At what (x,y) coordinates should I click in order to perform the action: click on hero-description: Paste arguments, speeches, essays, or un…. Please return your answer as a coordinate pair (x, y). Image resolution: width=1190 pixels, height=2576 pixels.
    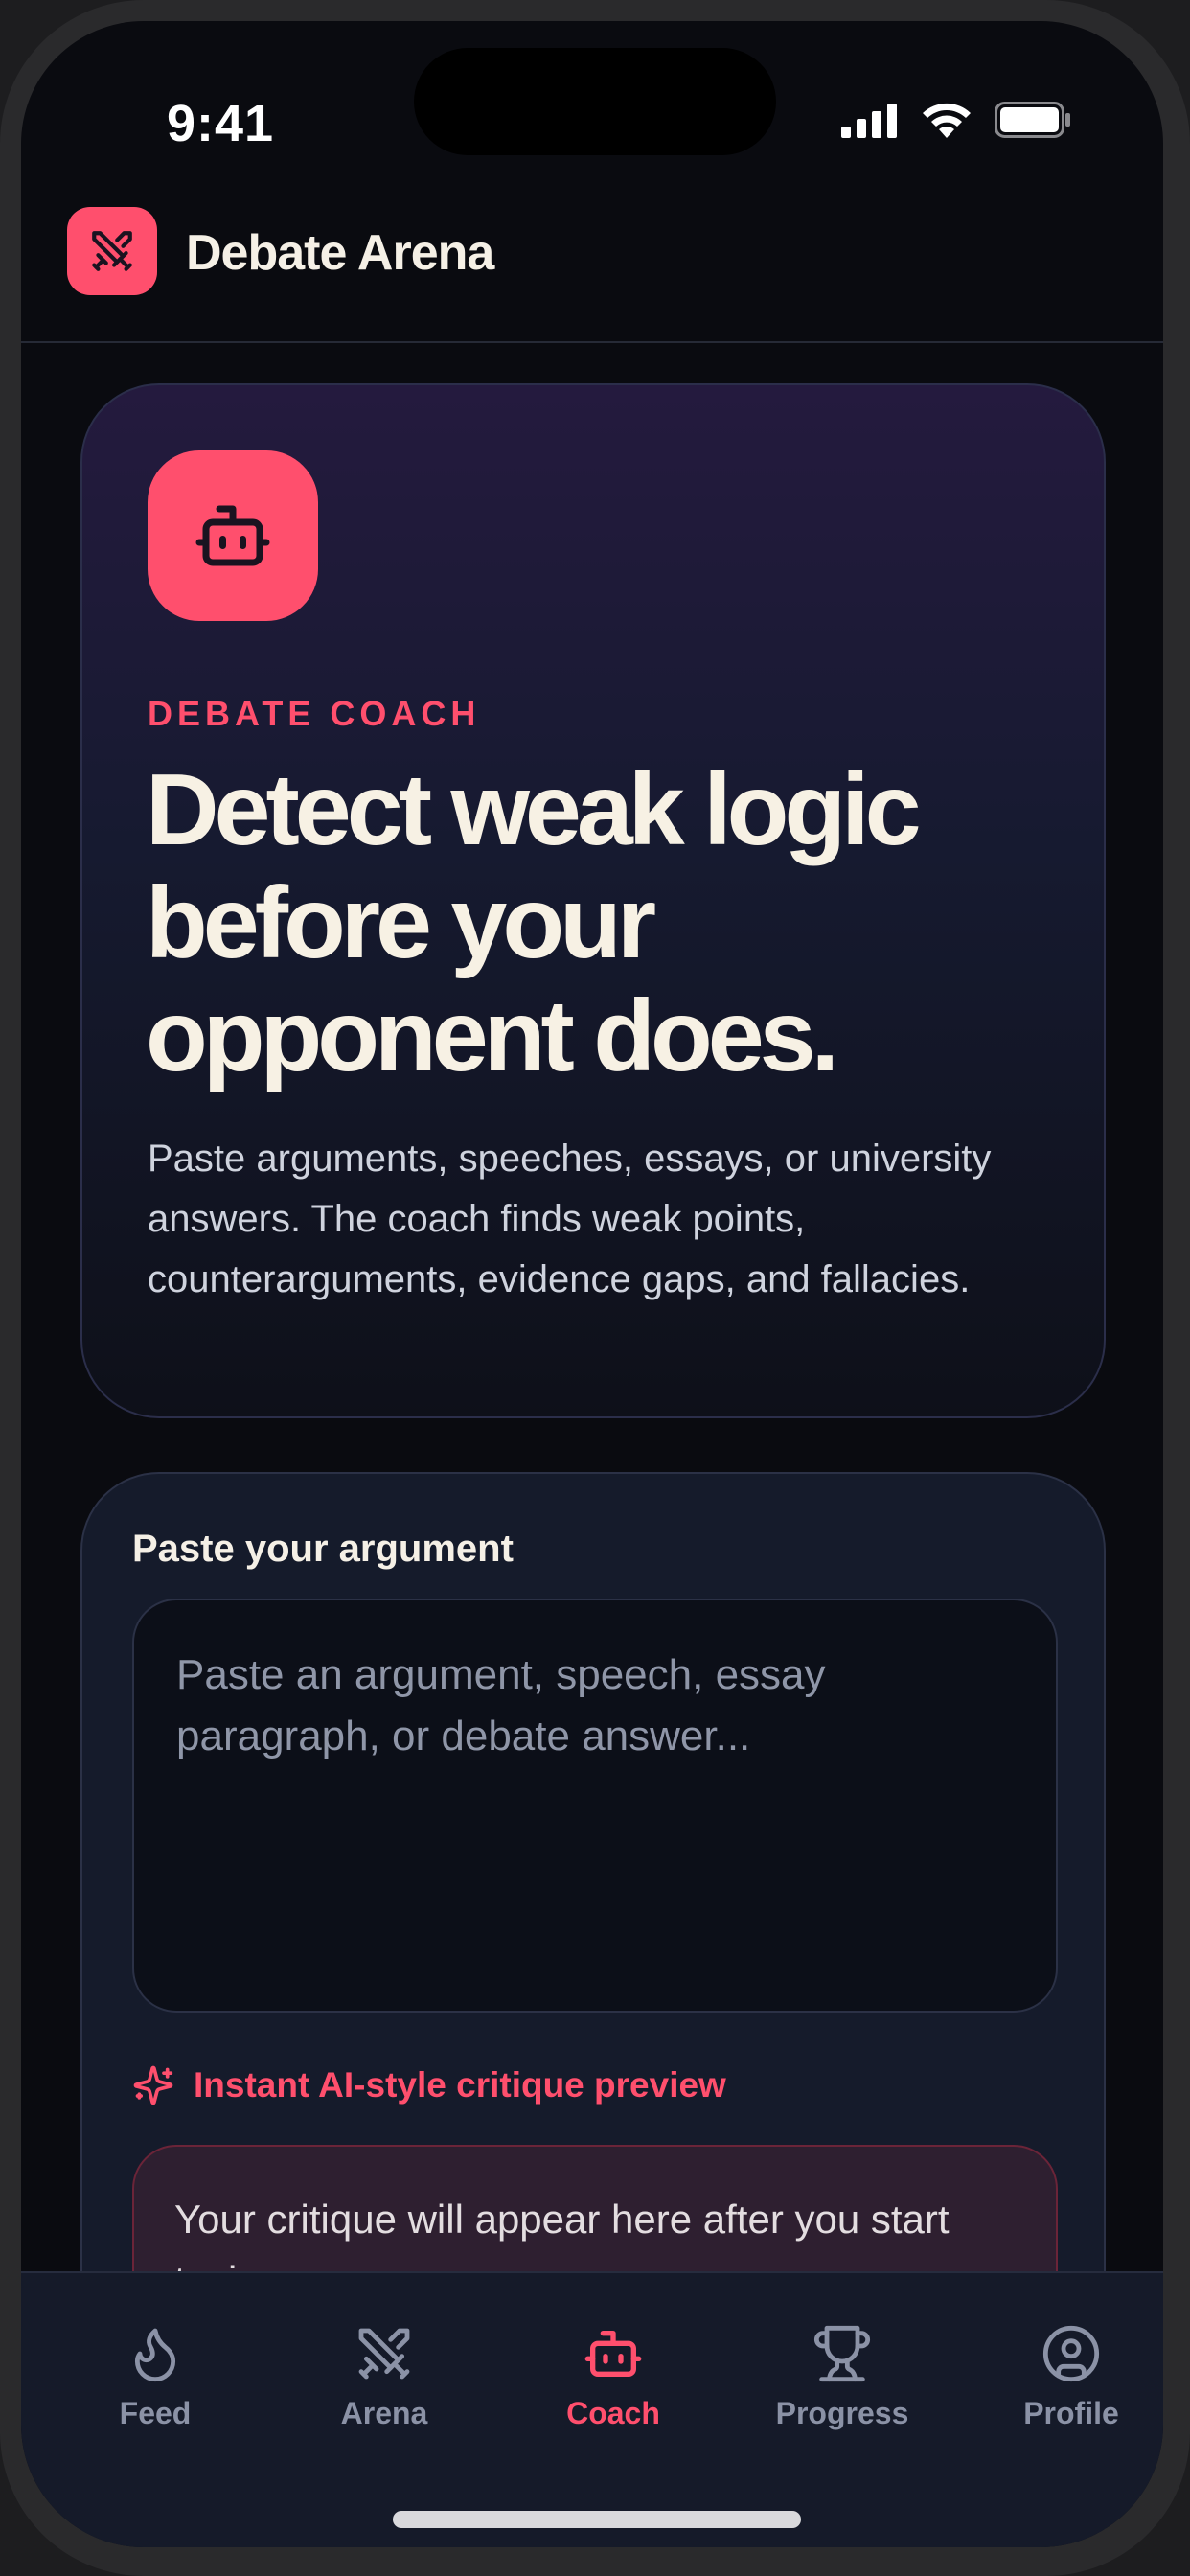
    Looking at the image, I should click on (570, 1219).